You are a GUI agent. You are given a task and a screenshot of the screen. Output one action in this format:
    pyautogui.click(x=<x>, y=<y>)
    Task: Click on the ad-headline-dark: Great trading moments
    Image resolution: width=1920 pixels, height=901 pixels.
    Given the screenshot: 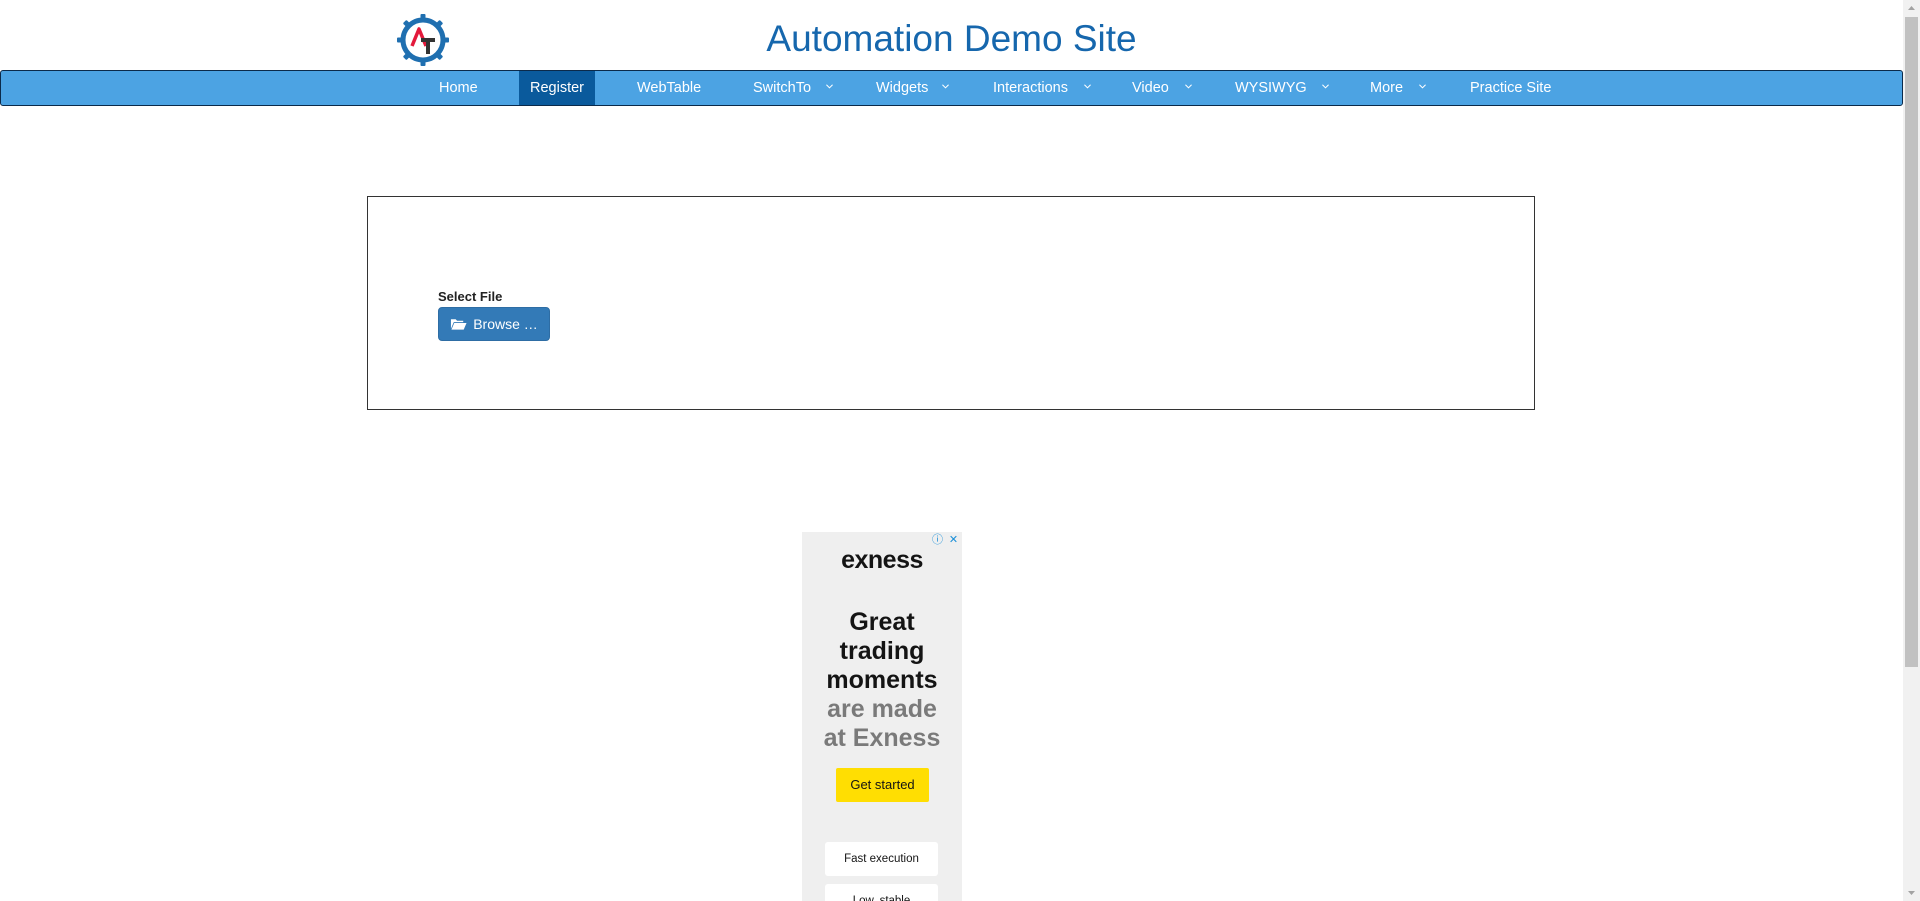 What is the action you would take?
    pyautogui.click(x=882, y=651)
    